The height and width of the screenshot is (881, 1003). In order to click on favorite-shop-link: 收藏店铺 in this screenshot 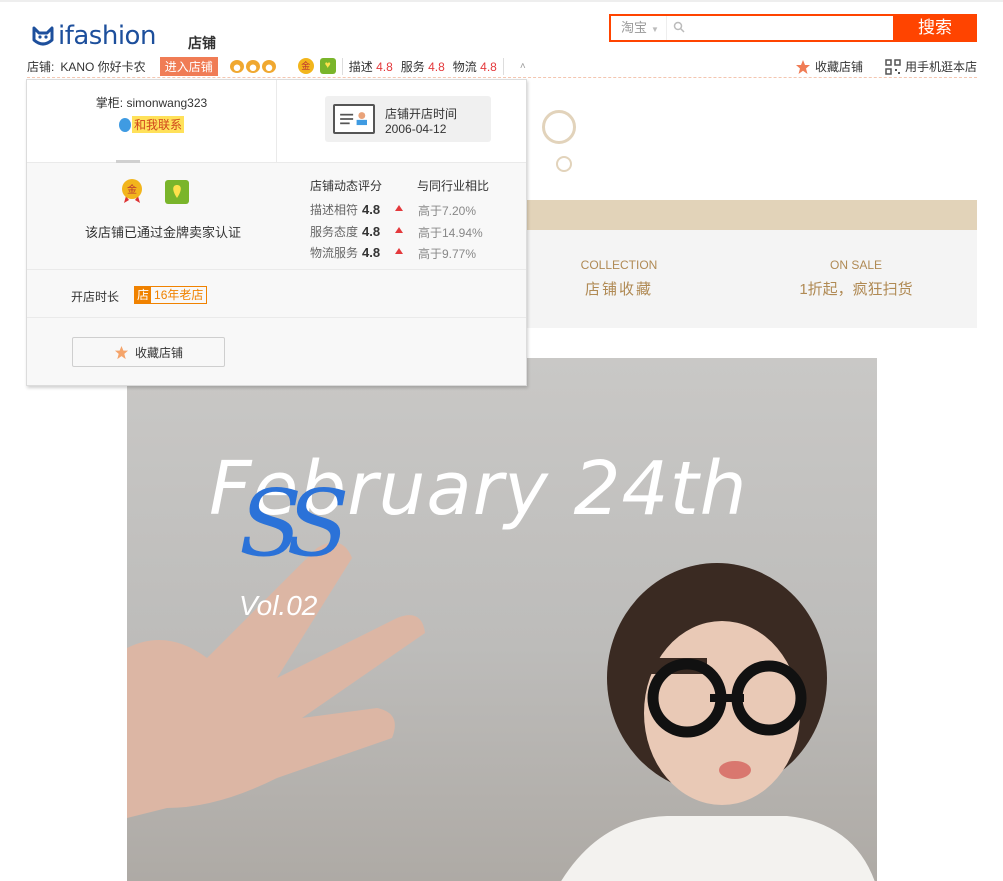, I will do `click(829, 66)`.